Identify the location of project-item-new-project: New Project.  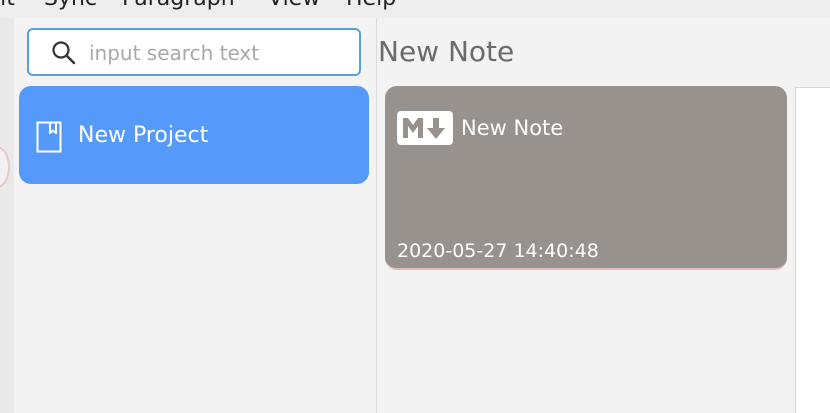
(194, 135).